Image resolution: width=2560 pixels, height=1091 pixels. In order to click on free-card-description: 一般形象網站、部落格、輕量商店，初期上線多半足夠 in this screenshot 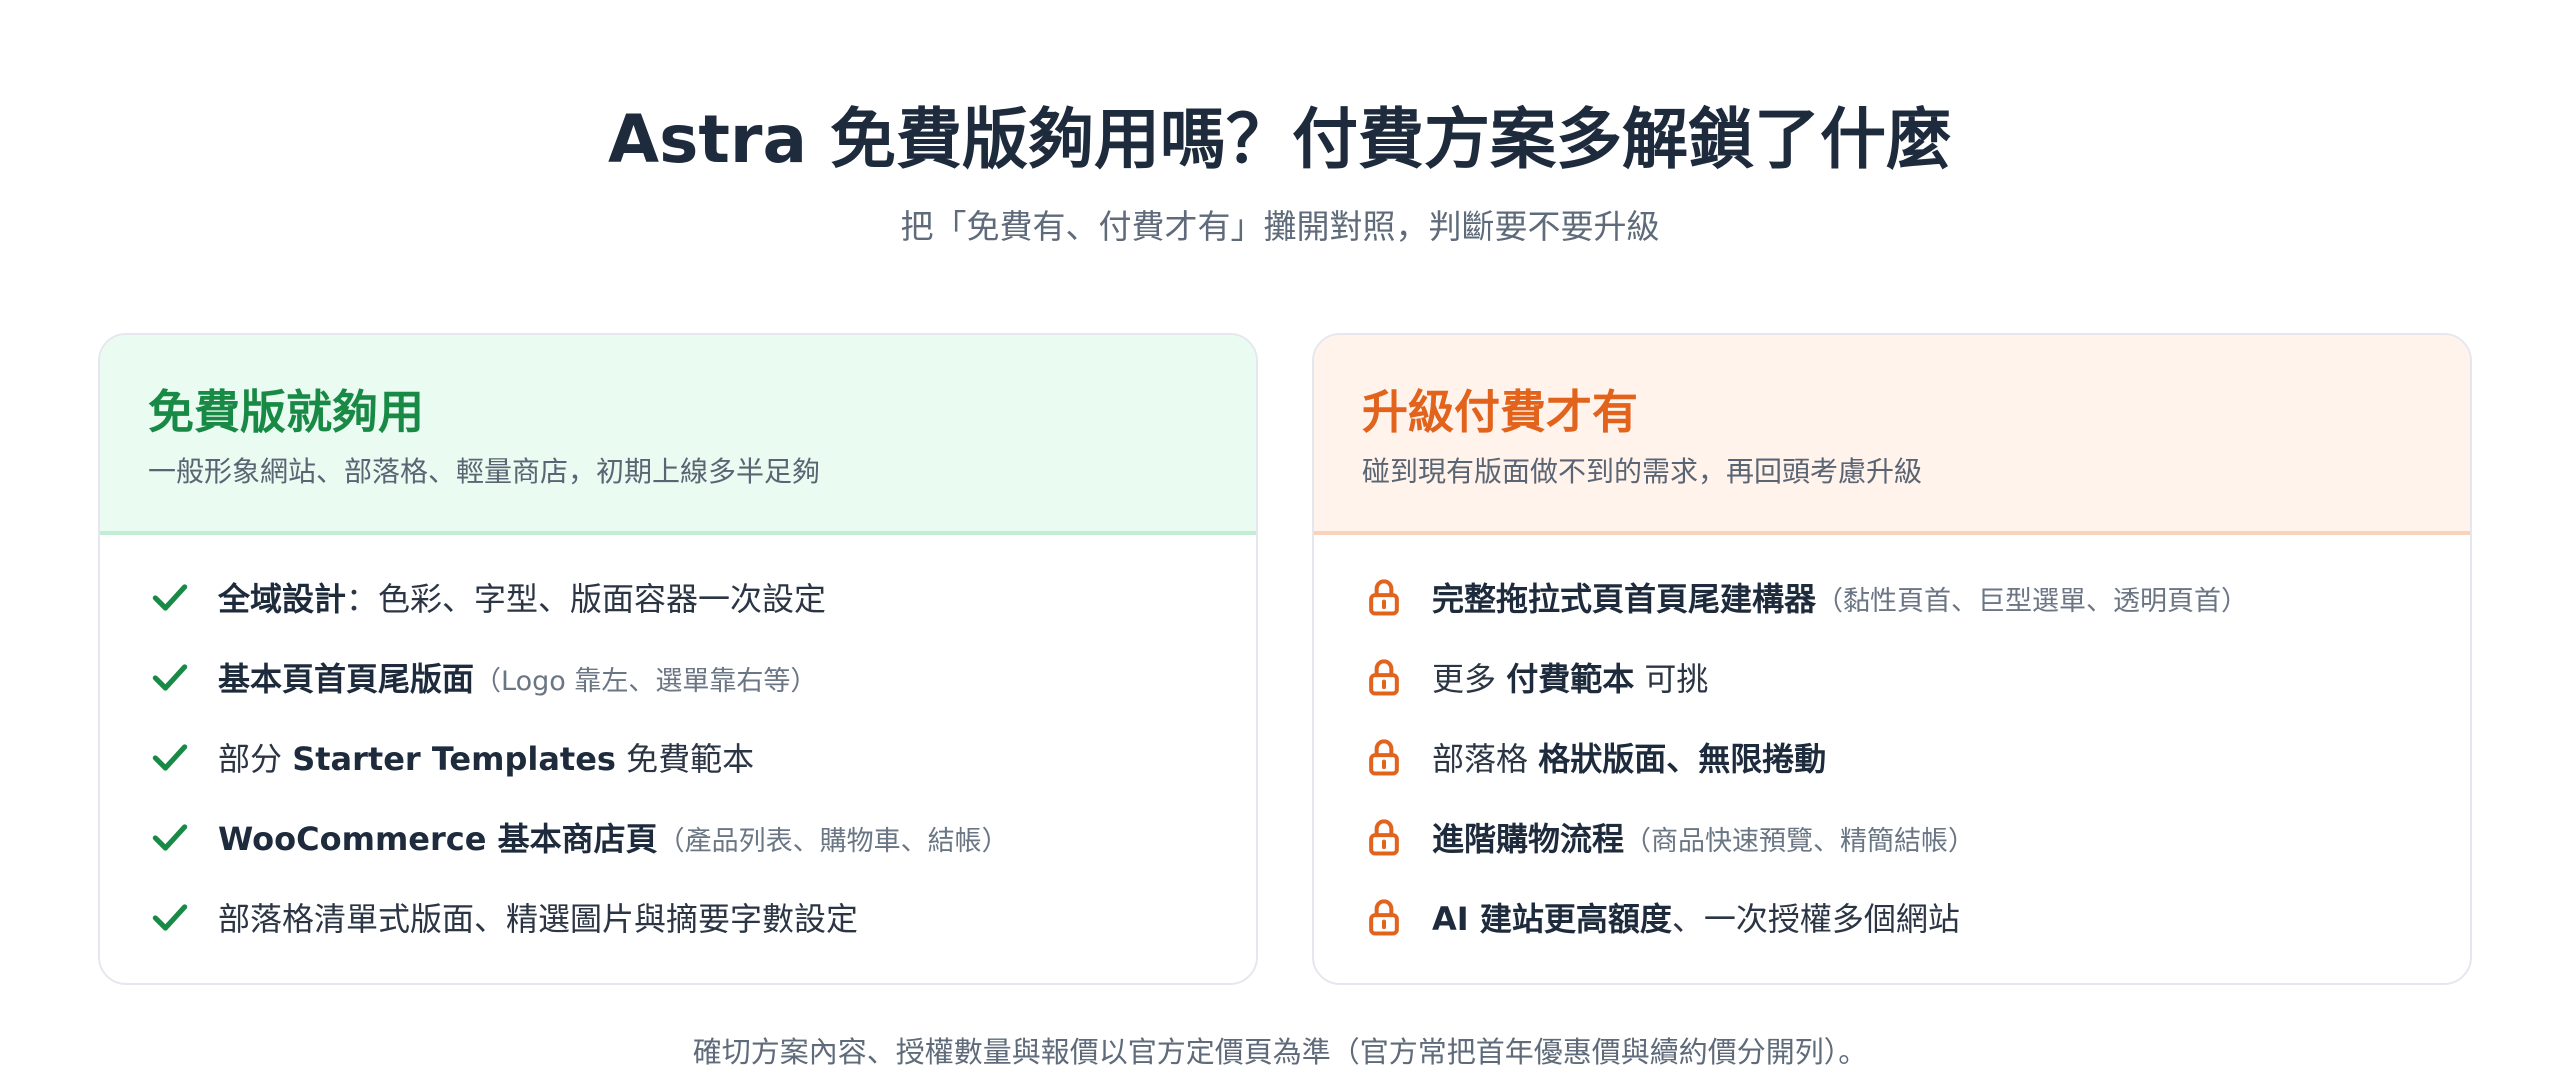, I will do `click(484, 472)`.